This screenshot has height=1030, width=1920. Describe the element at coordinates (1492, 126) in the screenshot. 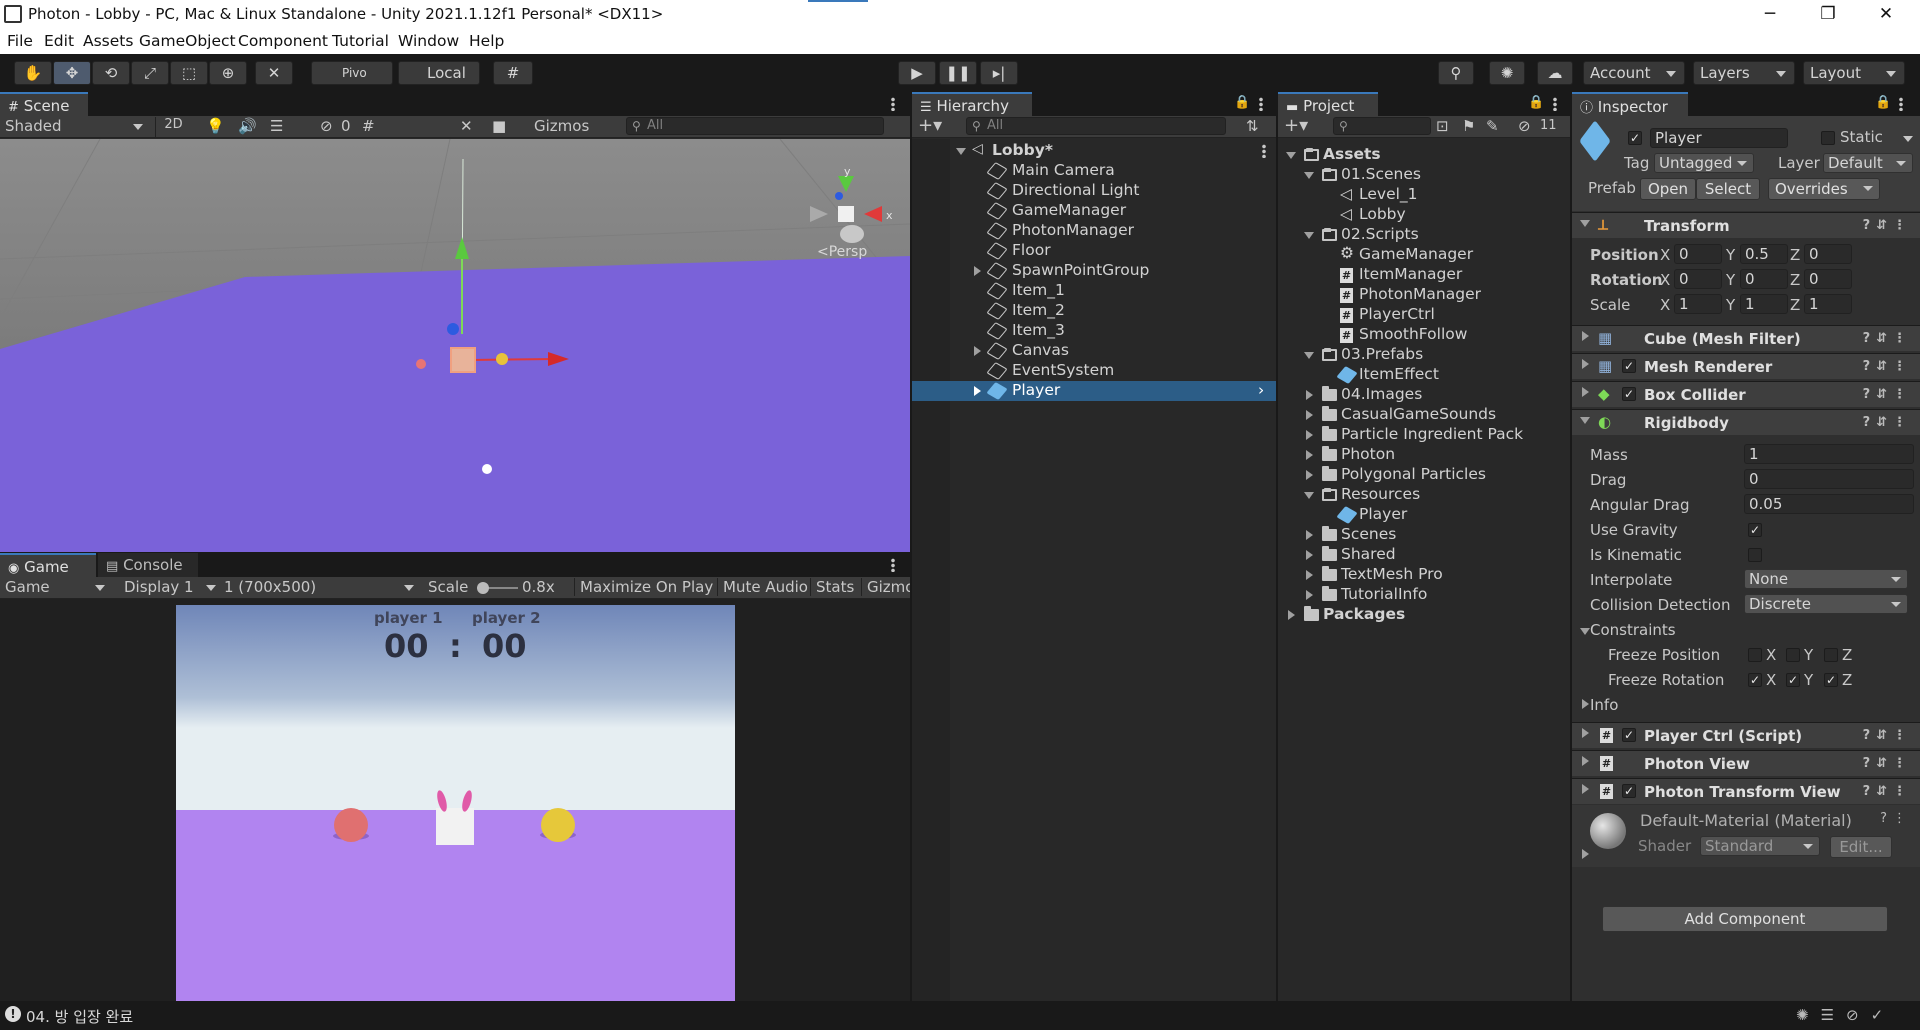

I see `favorites-icon: ✎` at that location.